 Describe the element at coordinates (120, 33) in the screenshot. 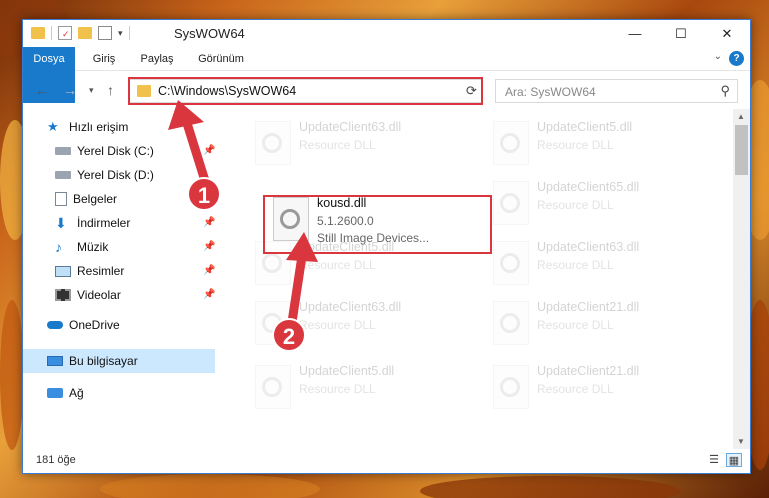

I see `chevron-down-icon: ▾` at that location.